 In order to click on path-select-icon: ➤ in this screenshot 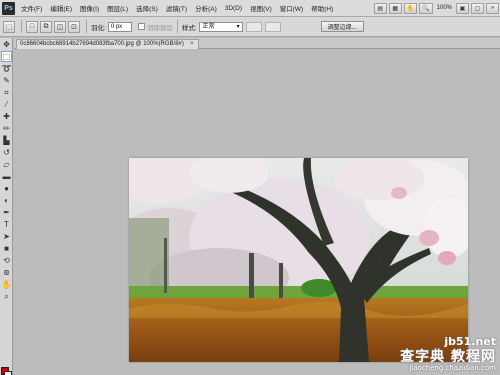, I will do `click(6, 236)`.